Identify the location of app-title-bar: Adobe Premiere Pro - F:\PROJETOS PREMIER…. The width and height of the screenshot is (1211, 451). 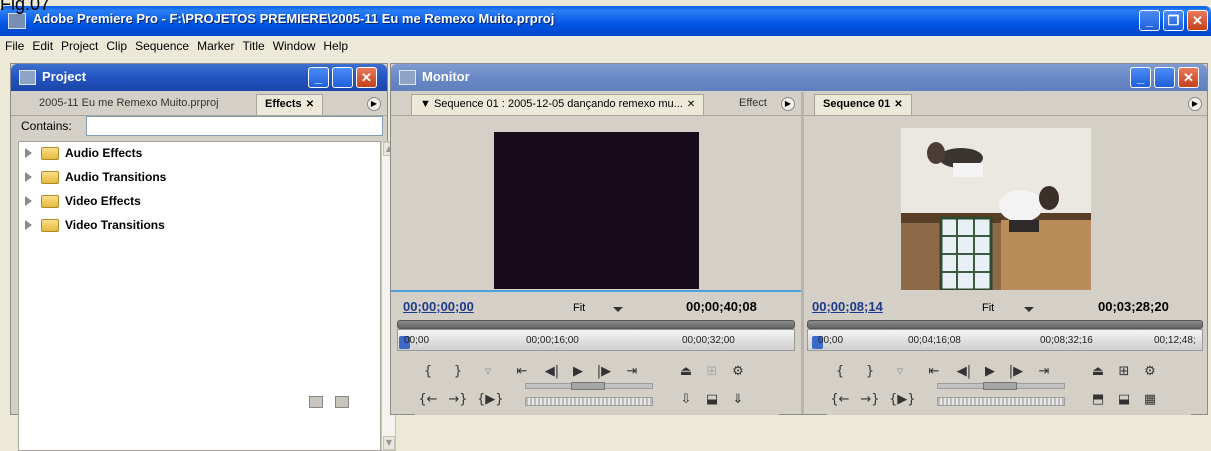
(605, 21).